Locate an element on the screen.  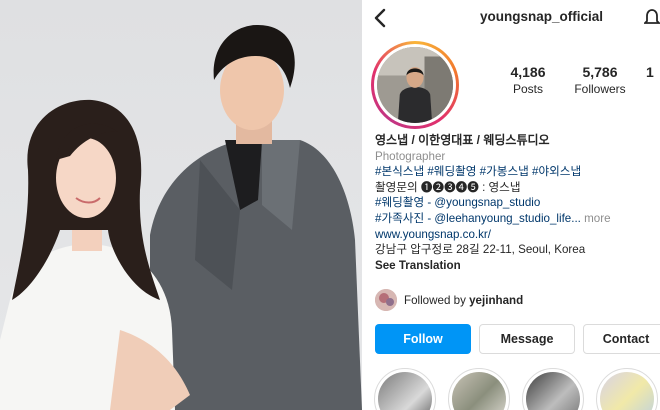
bio-wedding-link: #웨딩촬영 - @youngsnap_studio is located at coordinates (517, 203).